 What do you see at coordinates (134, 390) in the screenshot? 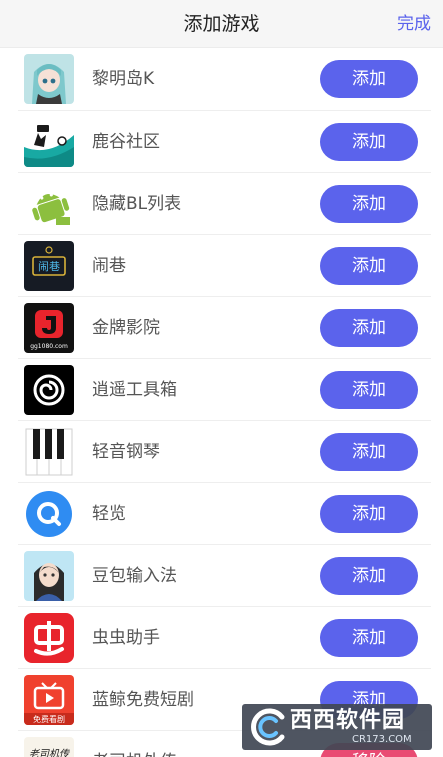
I see `app-name: 逍遥工具箱` at bounding box center [134, 390].